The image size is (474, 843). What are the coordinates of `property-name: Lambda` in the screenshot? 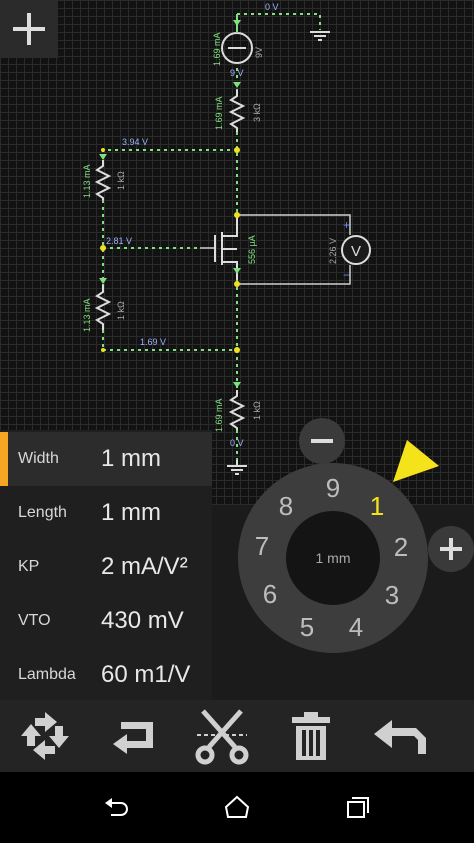 It's located at (47, 674).